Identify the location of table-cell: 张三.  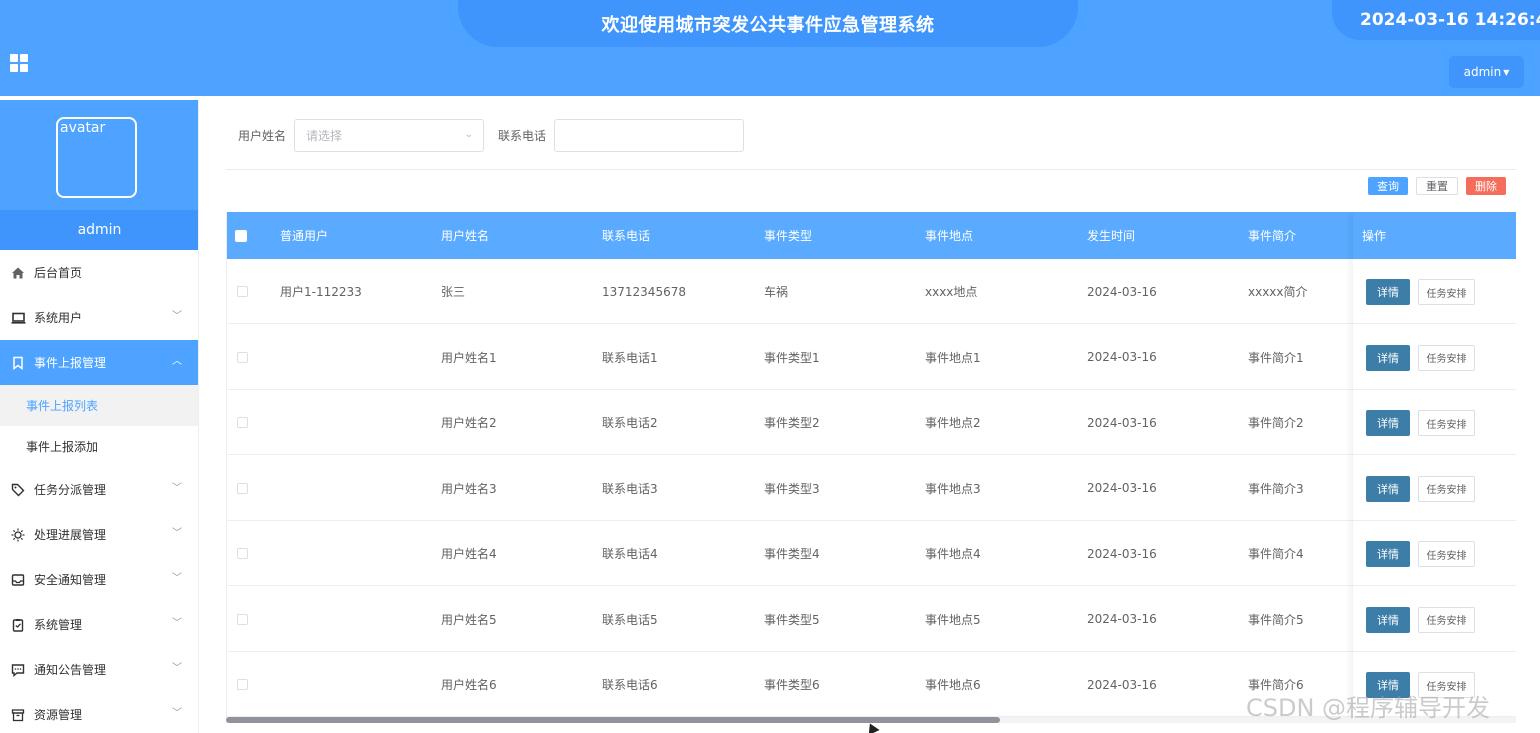
(453, 292).